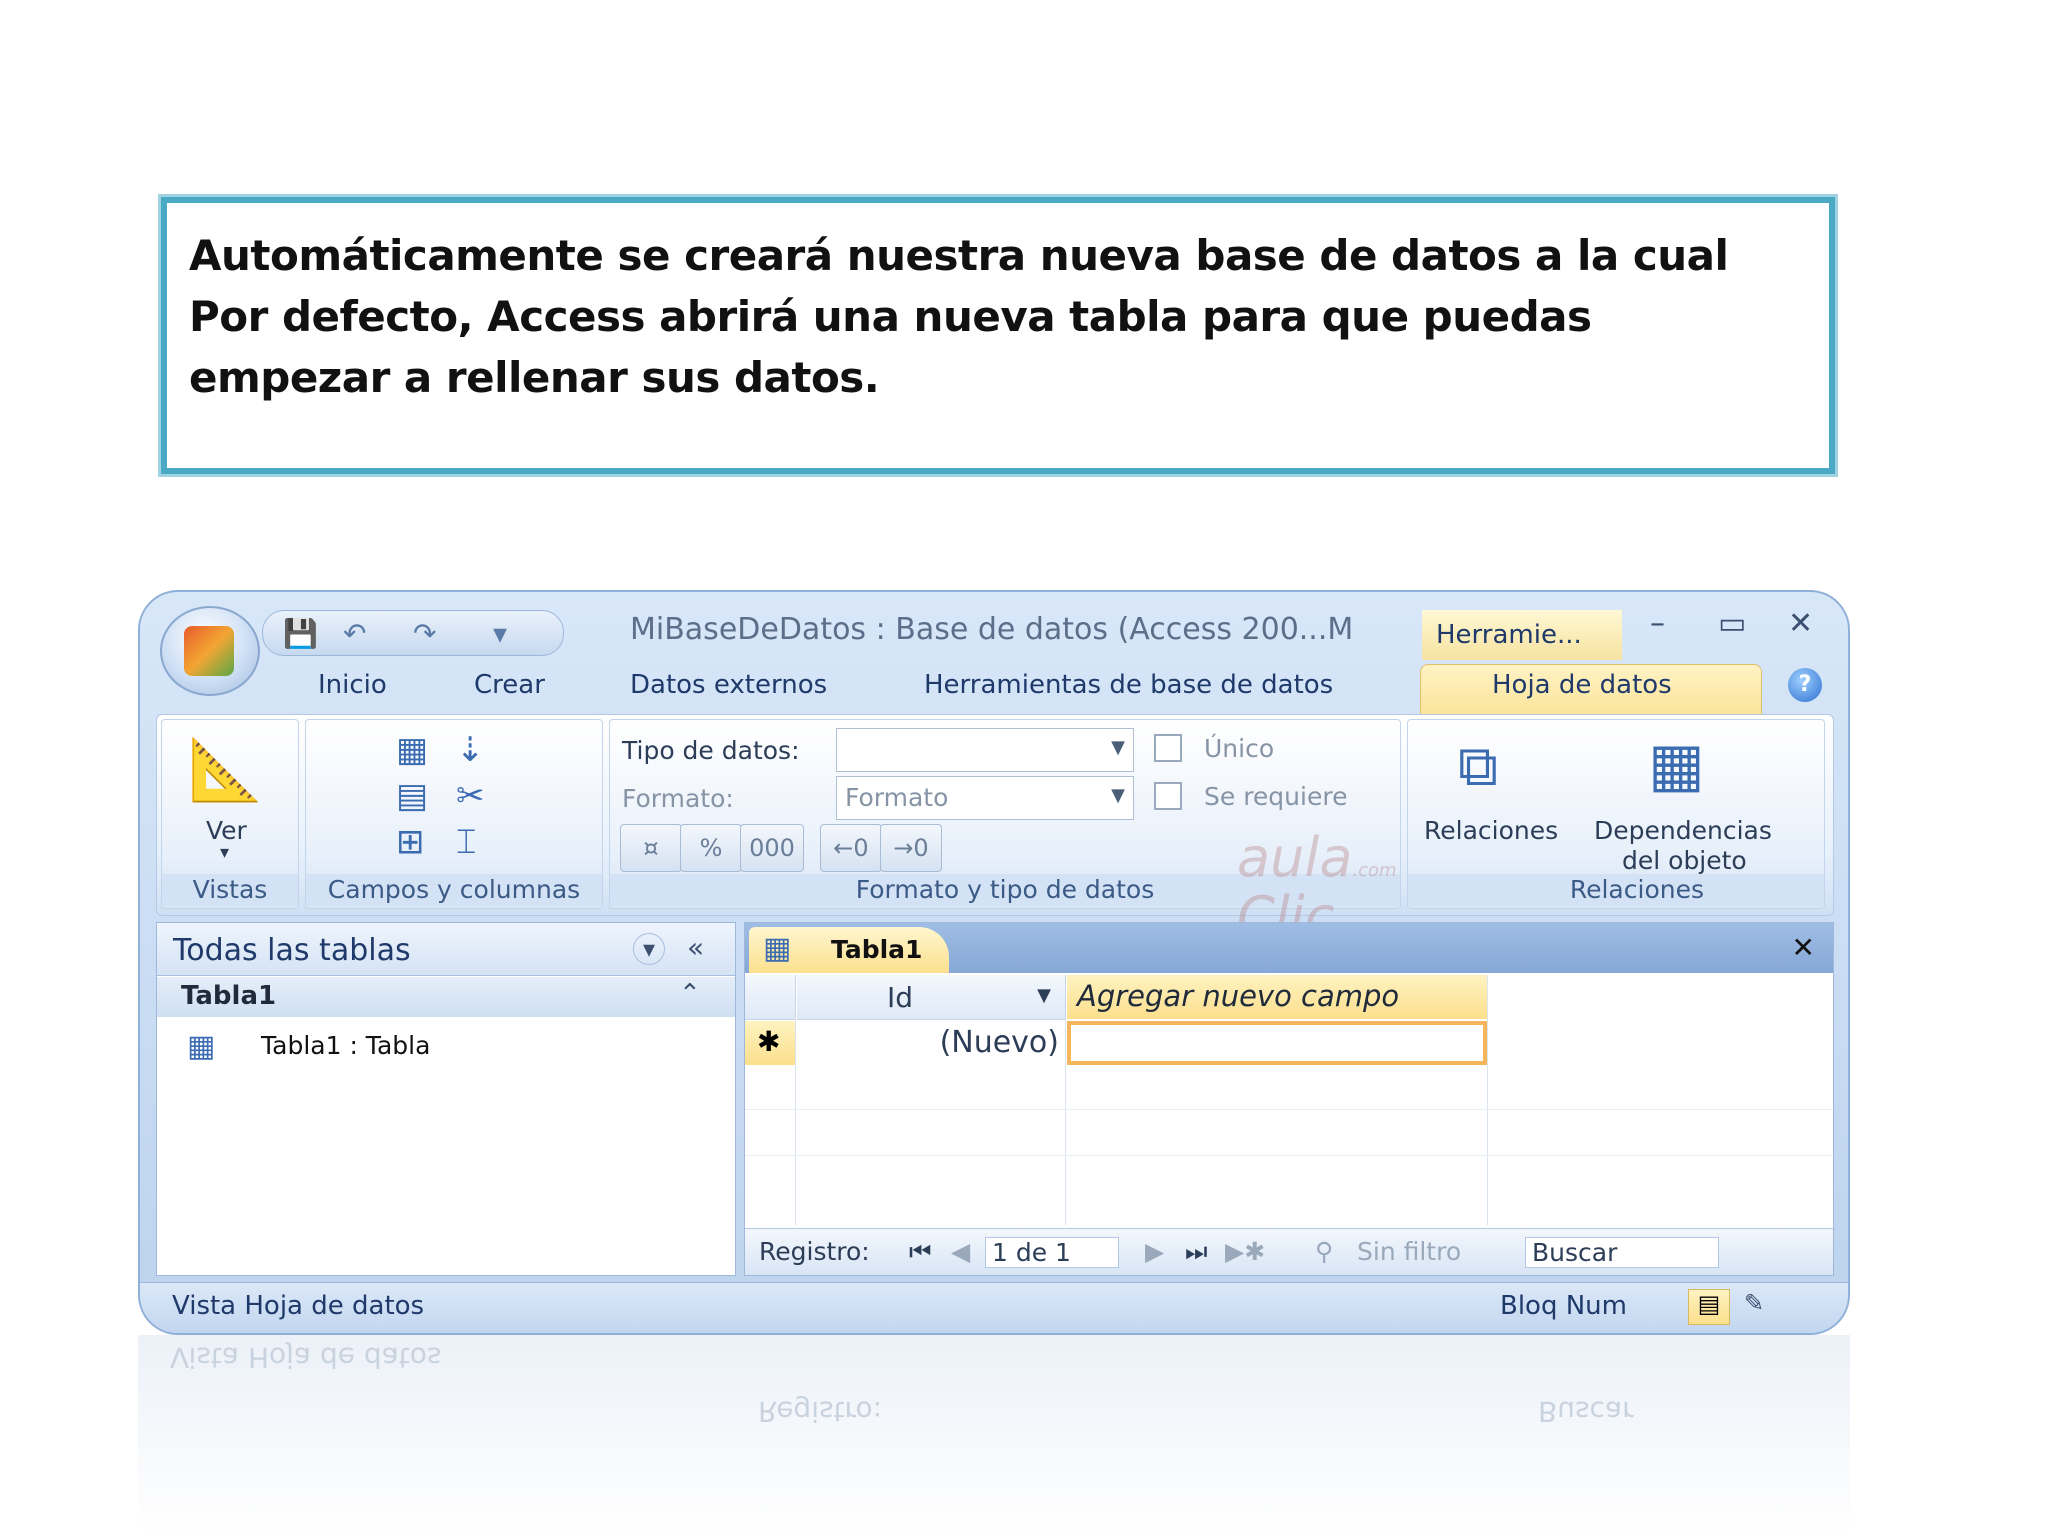 The height and width of the screenshot is (1536, 2048). I want to click on status-view-name: Vista Hoja de datos, so click(298, 1306).